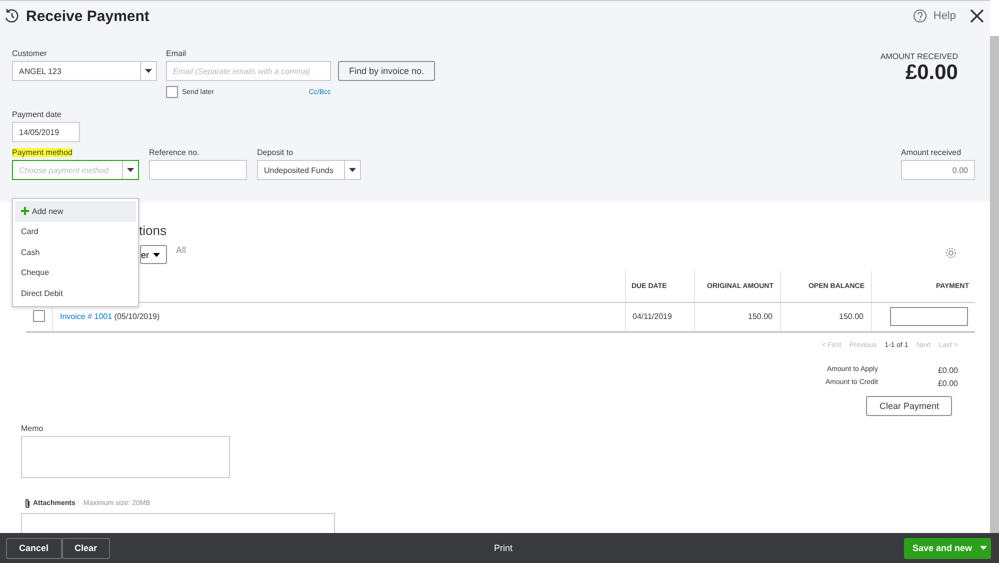  What do you see at coordinates (919, 56) in the screenshot?
I see `amount-received-label: AMOUNT RECEIVED` at bounding box center [919, 56].